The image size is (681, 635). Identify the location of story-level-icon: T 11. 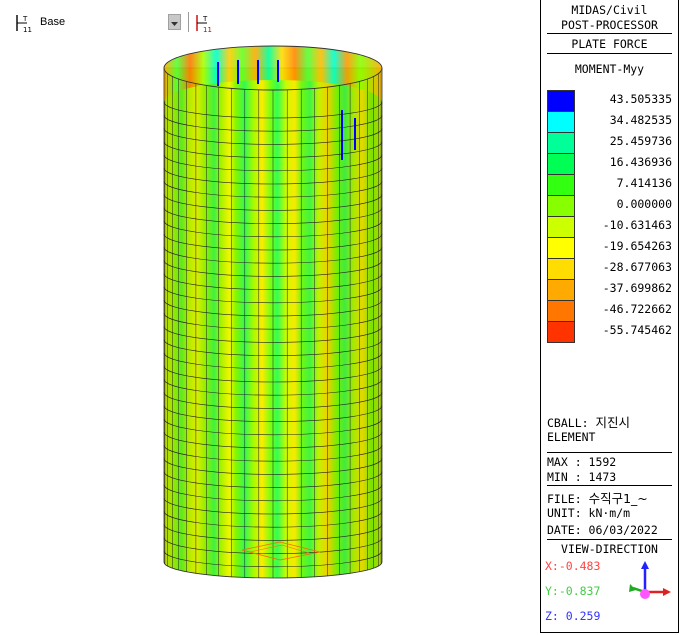
(205, 23).